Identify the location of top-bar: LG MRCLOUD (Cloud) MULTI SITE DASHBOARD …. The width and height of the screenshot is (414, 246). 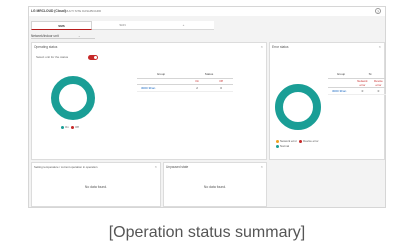
(207, 11).